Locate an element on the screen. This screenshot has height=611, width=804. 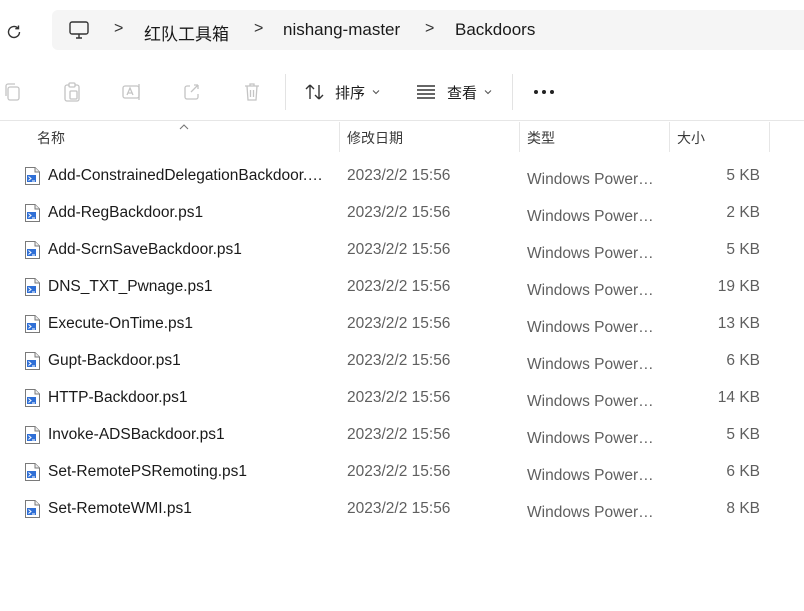
more-icon is located at coordinates (544, 92).